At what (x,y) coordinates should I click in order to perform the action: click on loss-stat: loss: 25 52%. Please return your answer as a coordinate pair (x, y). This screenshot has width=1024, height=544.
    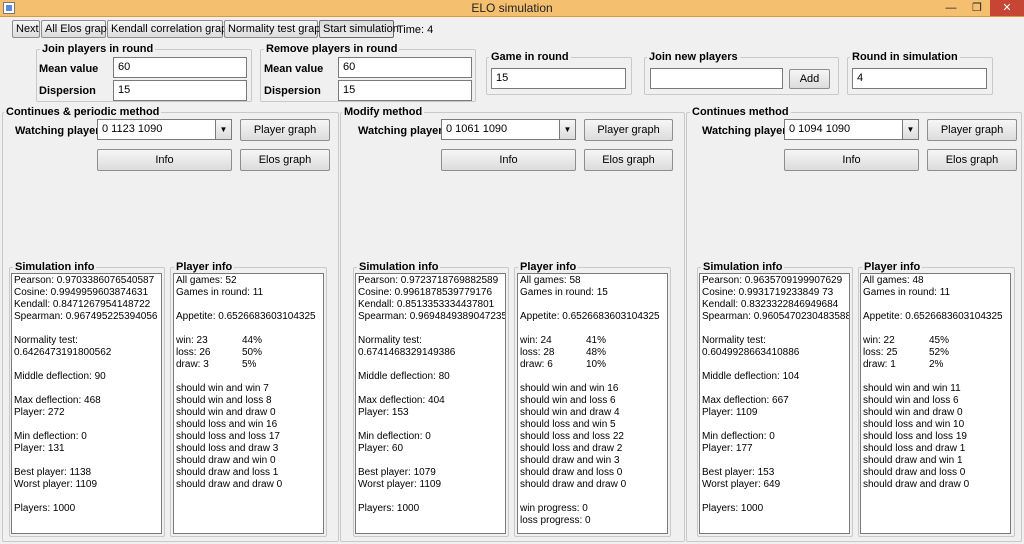
    Looking at the image, I should click on (935, 353).